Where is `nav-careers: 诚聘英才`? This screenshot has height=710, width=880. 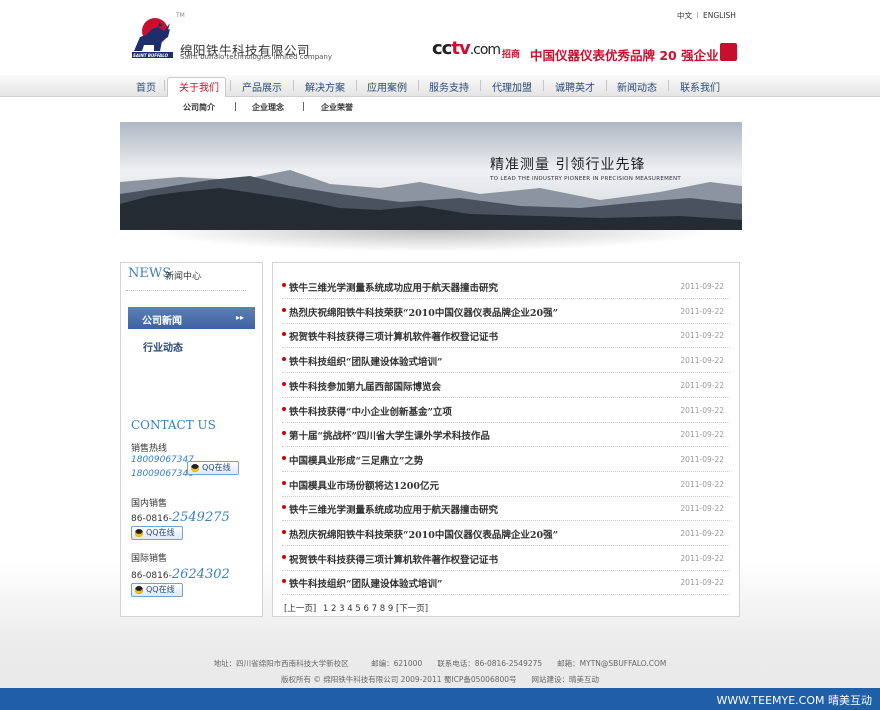
nav-careers: 诚聘英才 is located at coordinates (575, 86).